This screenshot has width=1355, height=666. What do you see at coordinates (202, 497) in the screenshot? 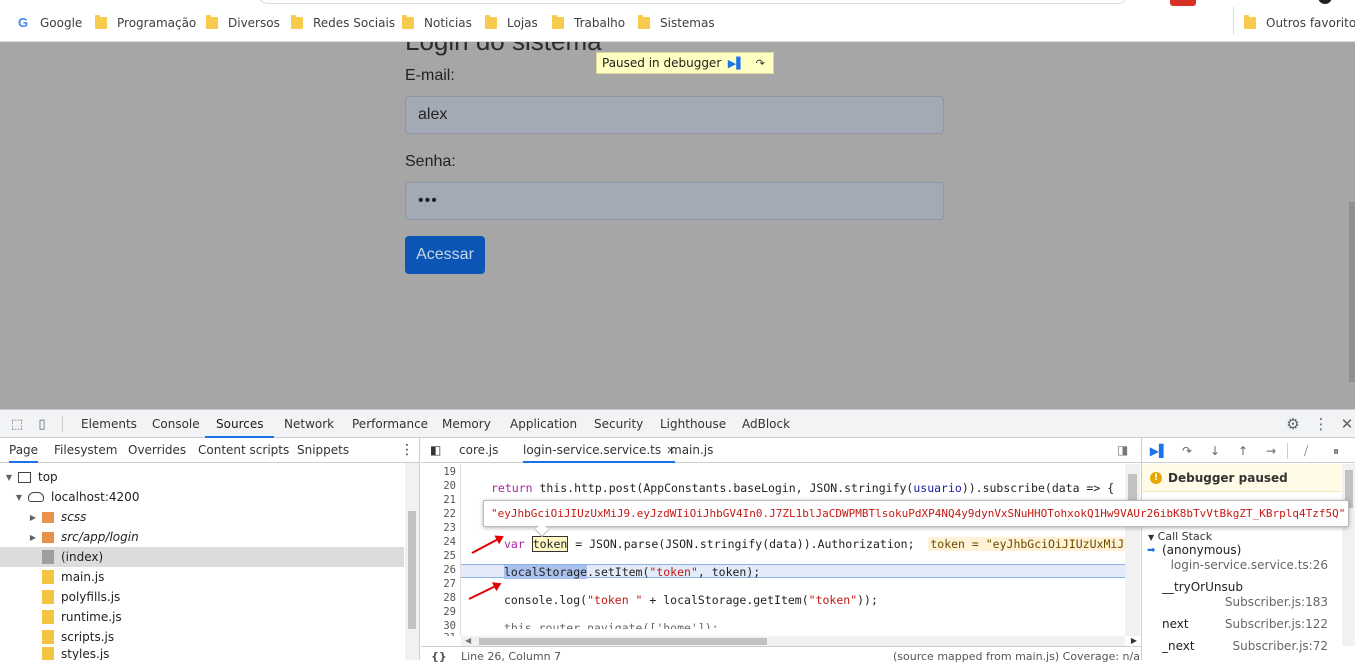
I see `tree-item-localhost: ▼ localhost:4200` at bounding box center [202, 497].